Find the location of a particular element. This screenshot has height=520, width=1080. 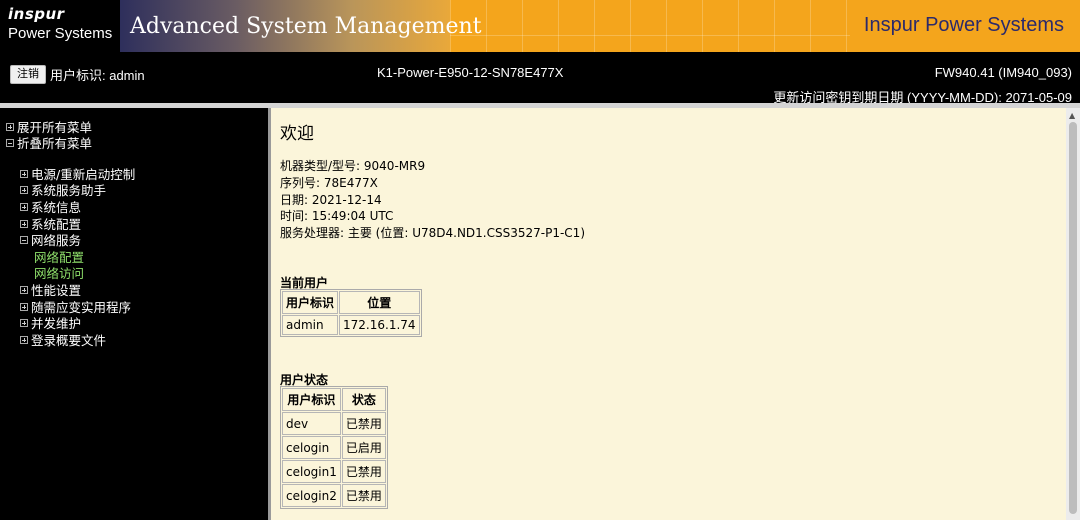

logo-subtitle: Power Systems is located at coordinates (60, 33).